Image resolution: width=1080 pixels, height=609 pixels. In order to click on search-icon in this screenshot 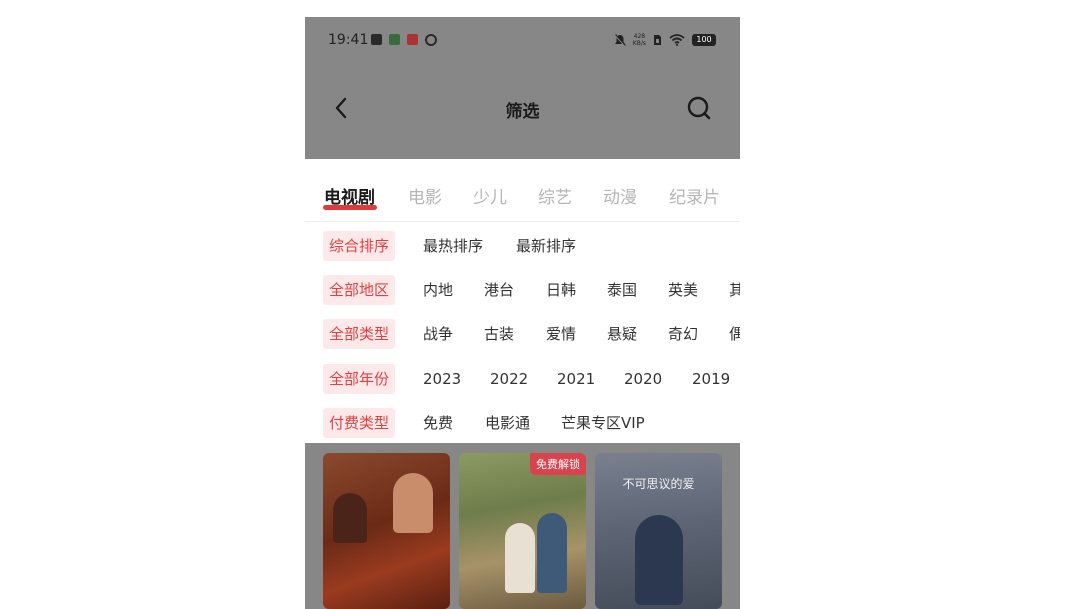, I will do `click(699, 108)`.